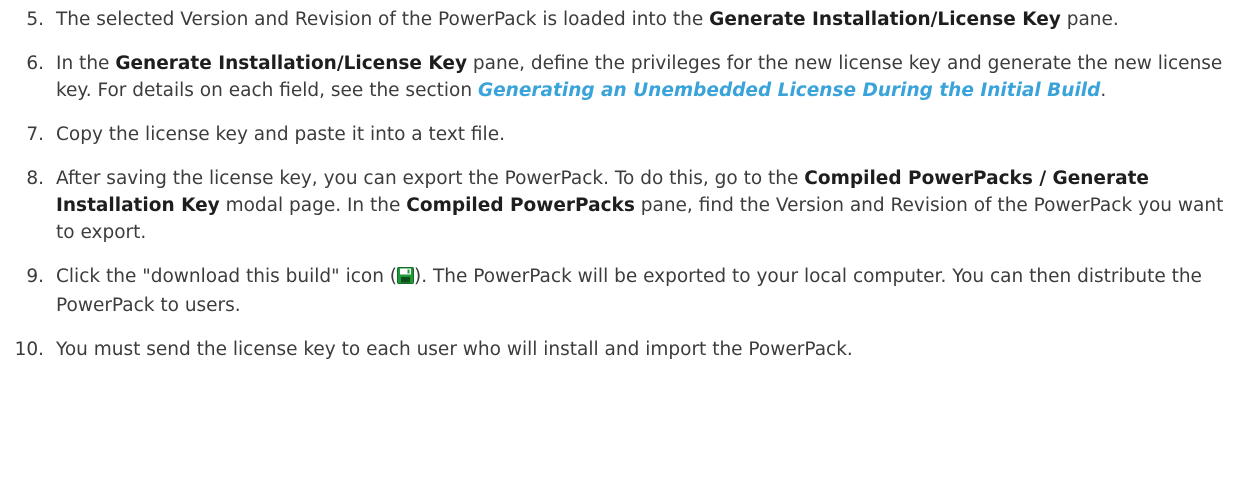  I want to click on step-number: 9., so click(35, 276).